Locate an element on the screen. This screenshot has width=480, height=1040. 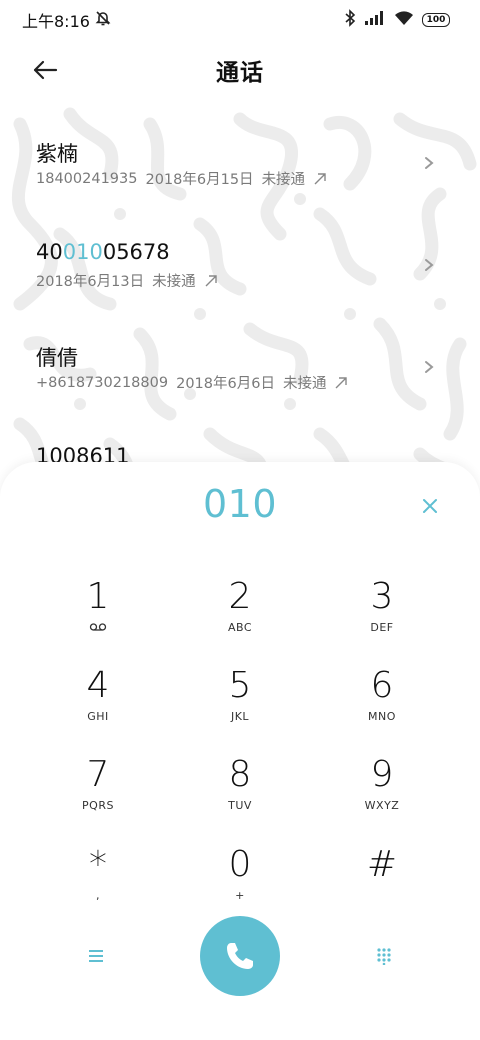
key-digit: 1 is located at coordinates (98, 596).